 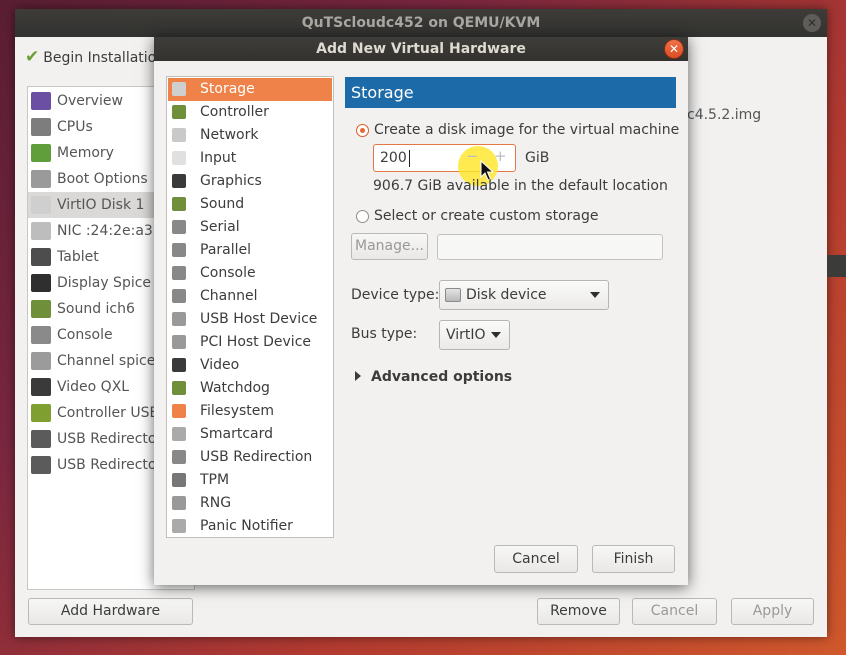 I want to click on disk-icon, so click(x=453, y=295).